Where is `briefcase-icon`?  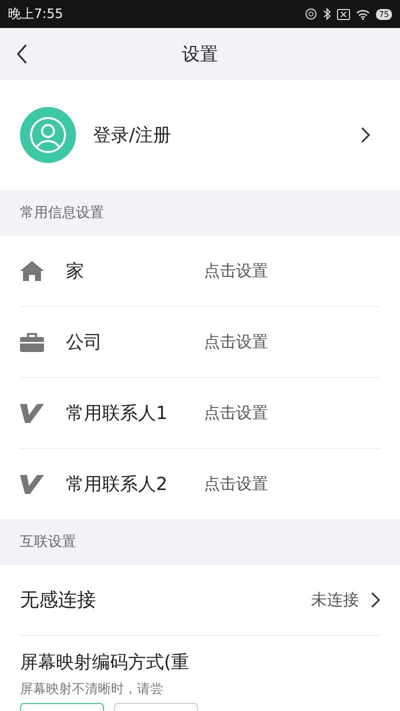
briefcase-icon is located at coordinates (32, 342).